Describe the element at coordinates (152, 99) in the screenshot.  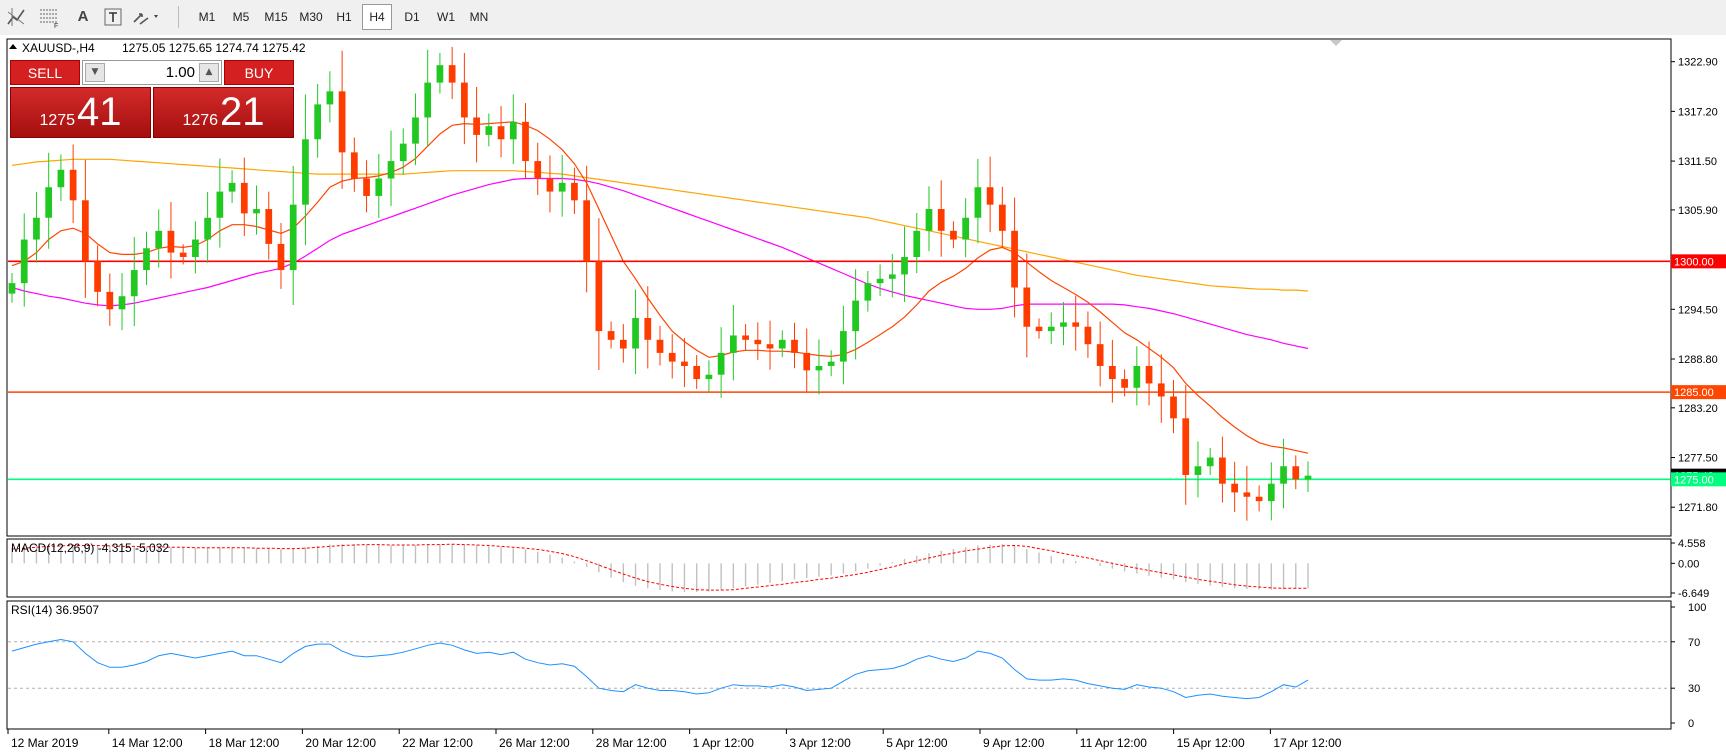
I see `one-click-trade-panel: SELL ▼ 1.00 ▲ BUY 127541 127621` at that location.